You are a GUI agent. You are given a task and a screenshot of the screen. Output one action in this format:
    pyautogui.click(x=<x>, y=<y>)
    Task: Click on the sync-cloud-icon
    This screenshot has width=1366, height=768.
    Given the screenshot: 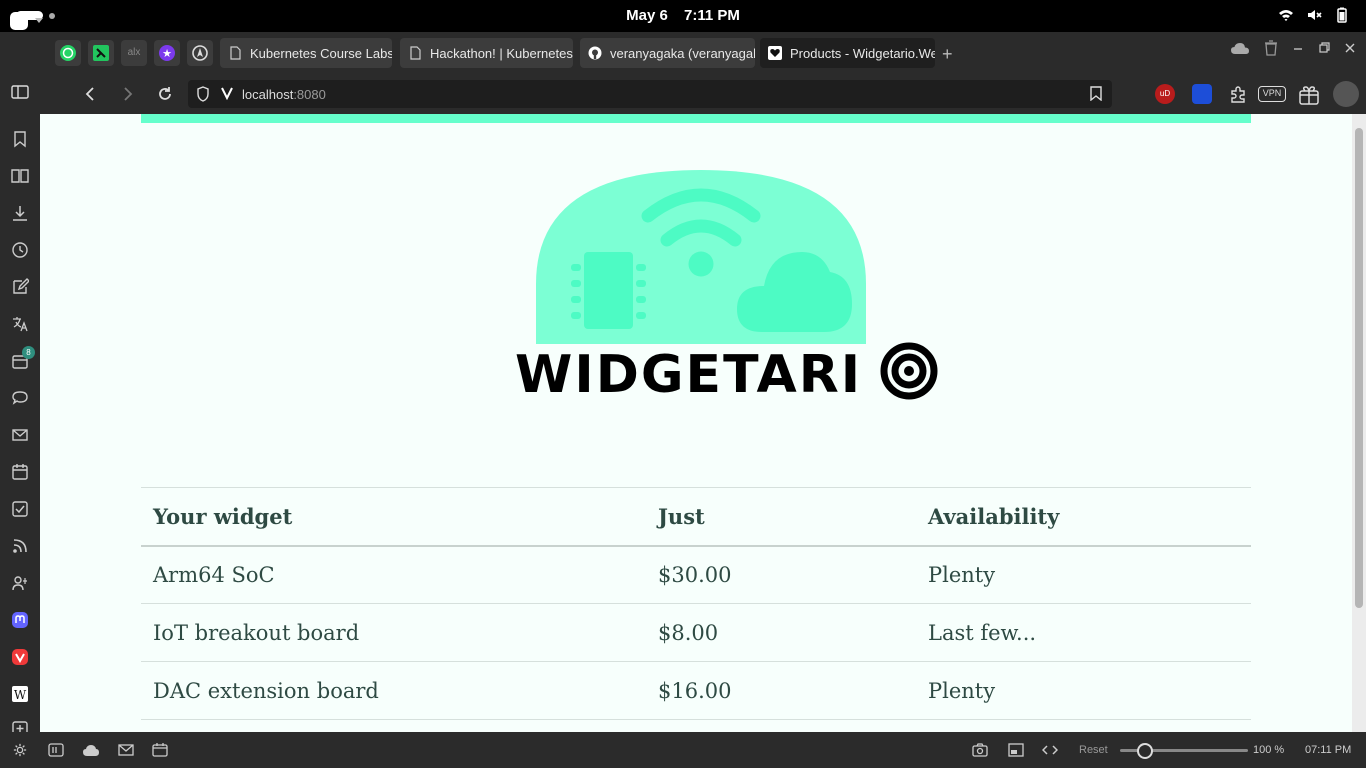 What is the action you would take?
    pyautogui.click(x=91, y=750)
    